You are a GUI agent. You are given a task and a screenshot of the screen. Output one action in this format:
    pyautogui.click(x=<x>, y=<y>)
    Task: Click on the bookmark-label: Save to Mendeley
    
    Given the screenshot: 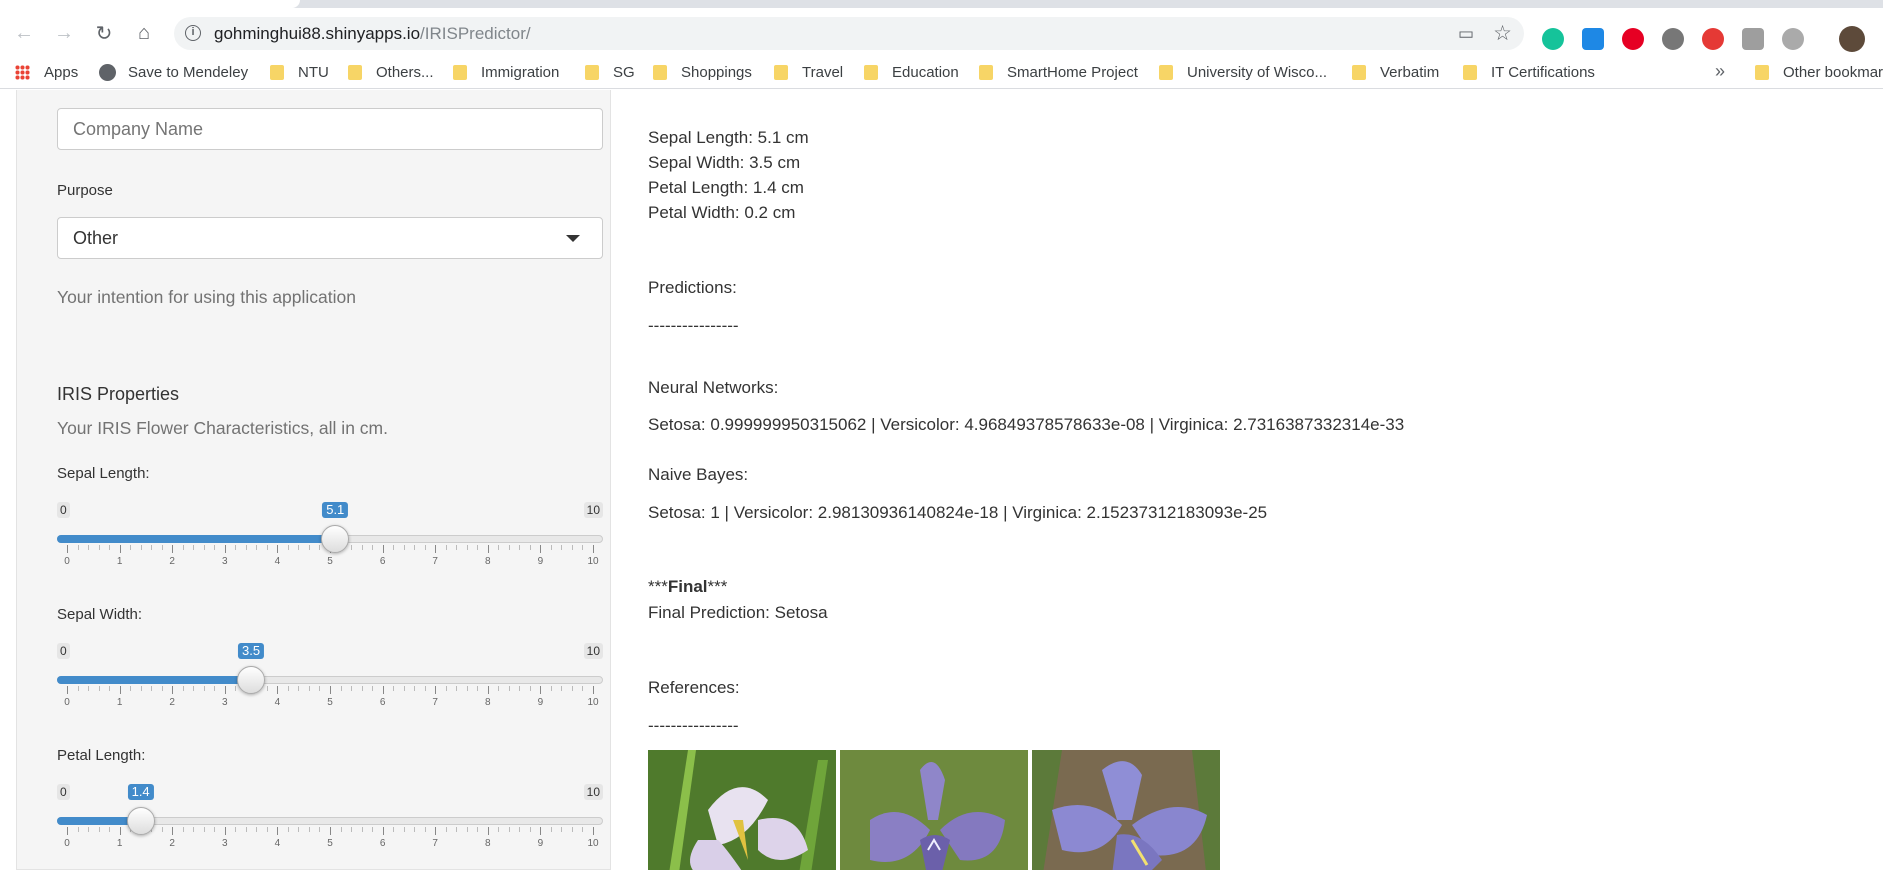 What is the action you would take?
    pyautogui.click(x=188, y=72)
    